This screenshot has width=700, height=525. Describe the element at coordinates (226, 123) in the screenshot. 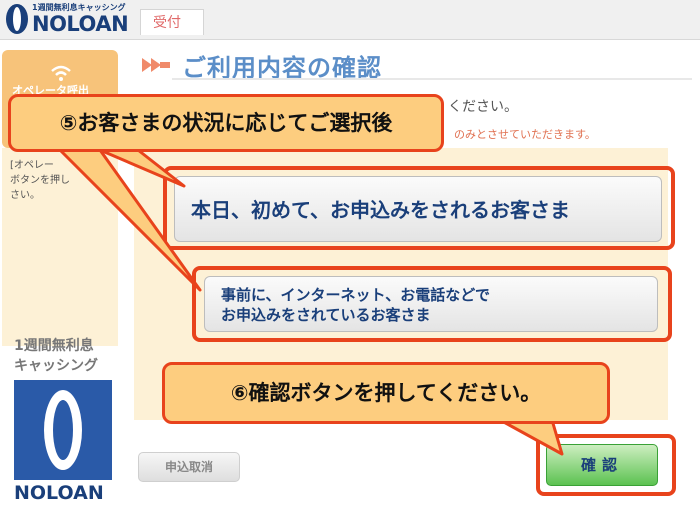

I see `step5-callout: ⑤お客さまの状況に応じてご選択後` at that location.